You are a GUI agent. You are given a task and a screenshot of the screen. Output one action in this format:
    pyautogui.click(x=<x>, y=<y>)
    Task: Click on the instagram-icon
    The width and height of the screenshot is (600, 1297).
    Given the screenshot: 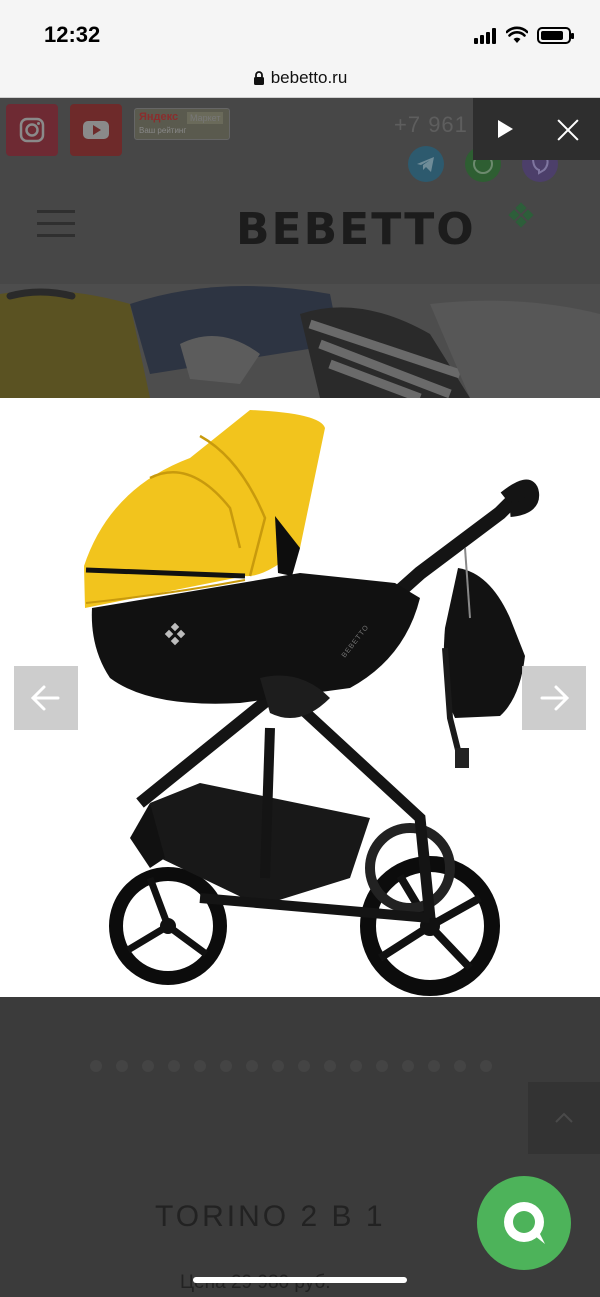 What is the action you would take?
    pyautogui.click(x=32, y=130)
    